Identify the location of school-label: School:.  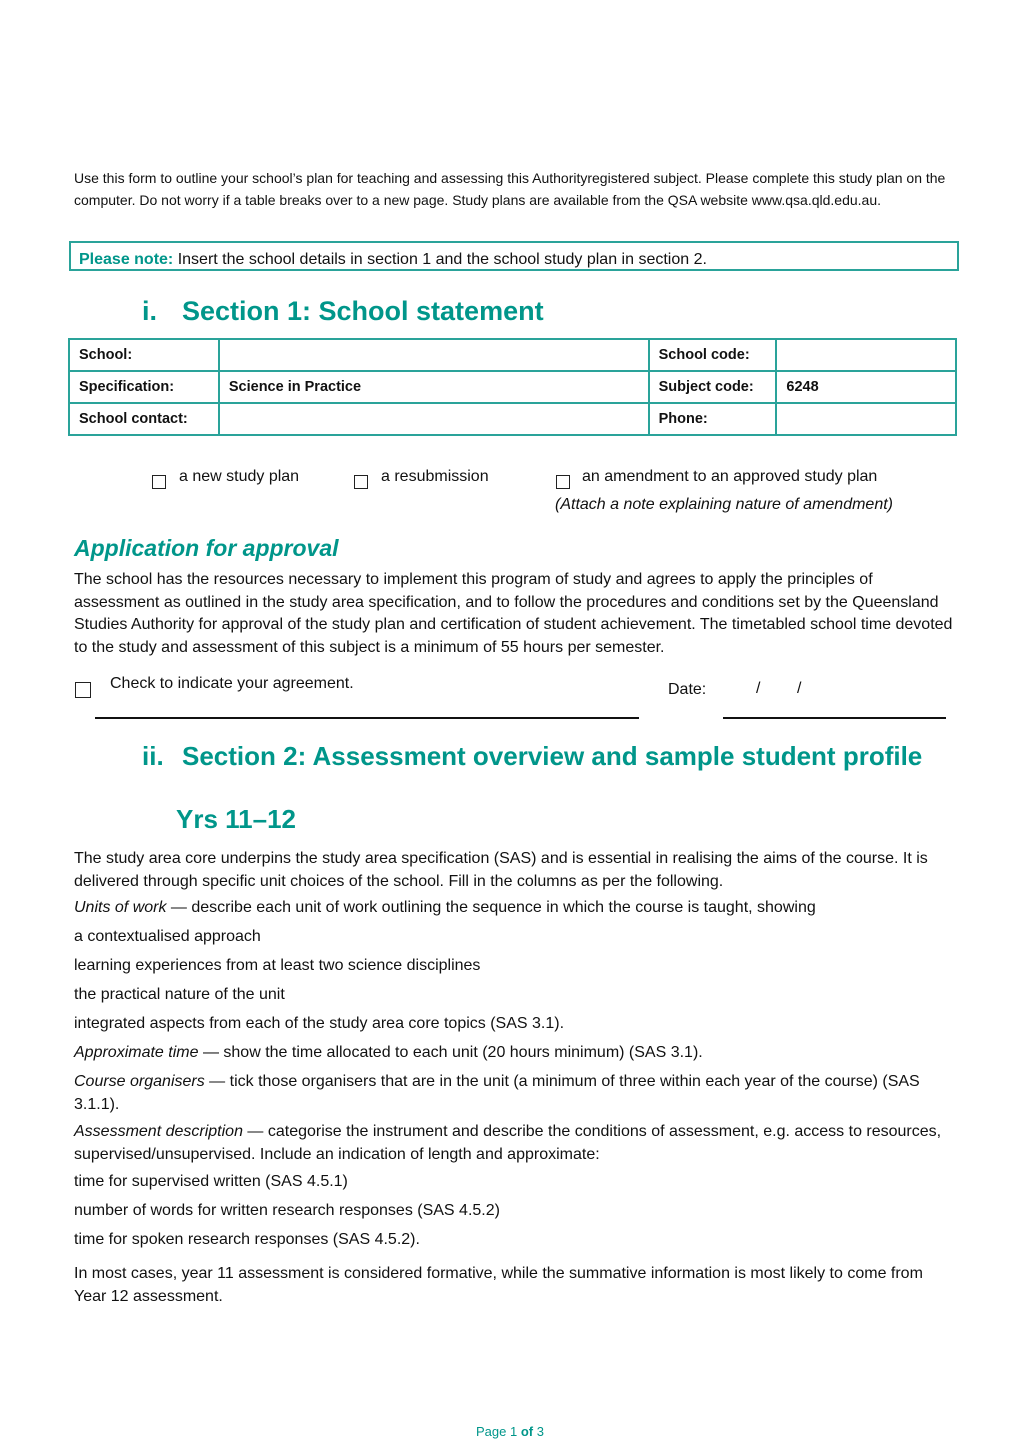
(144, 355).